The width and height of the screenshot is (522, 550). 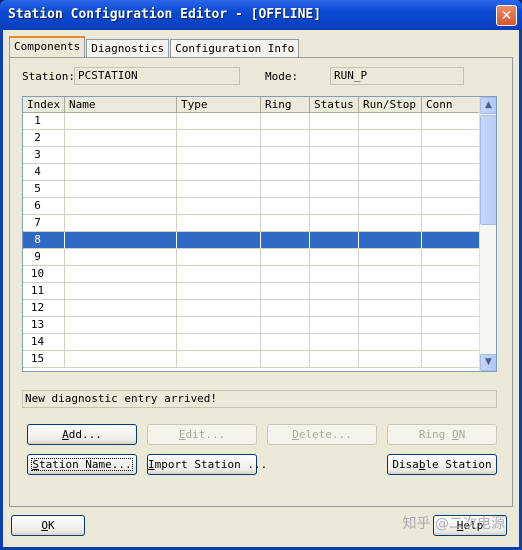 I want to click on row-index-cell: 7, so click(x=44, y=223).